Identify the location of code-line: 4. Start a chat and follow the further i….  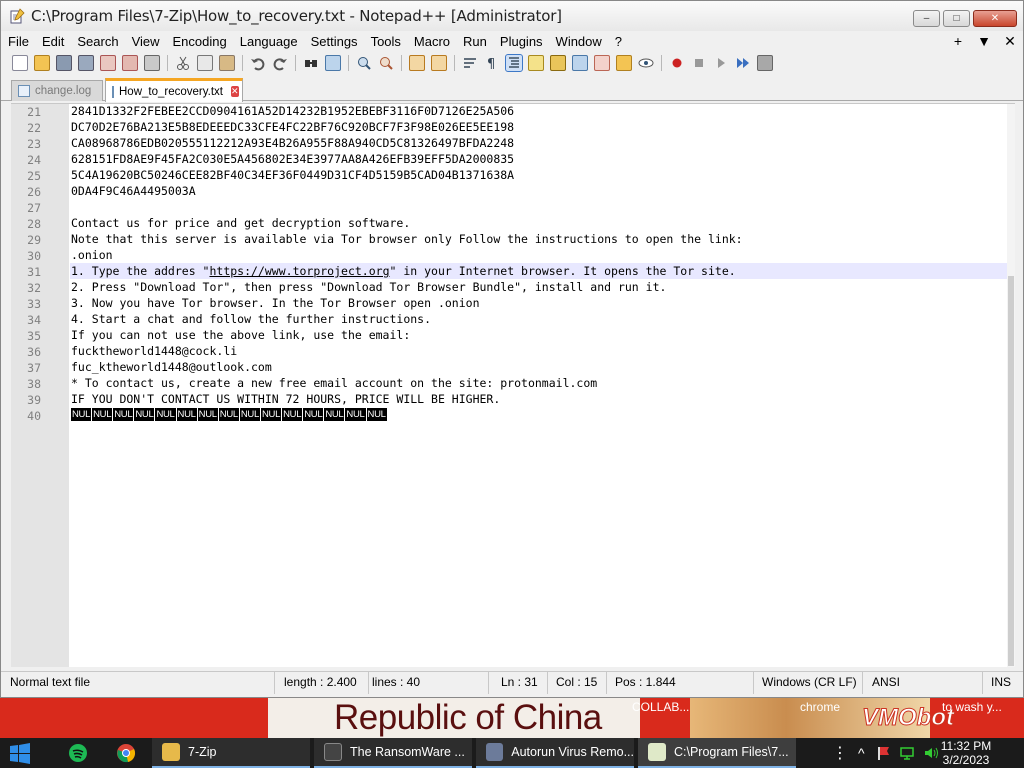
(542, 319).